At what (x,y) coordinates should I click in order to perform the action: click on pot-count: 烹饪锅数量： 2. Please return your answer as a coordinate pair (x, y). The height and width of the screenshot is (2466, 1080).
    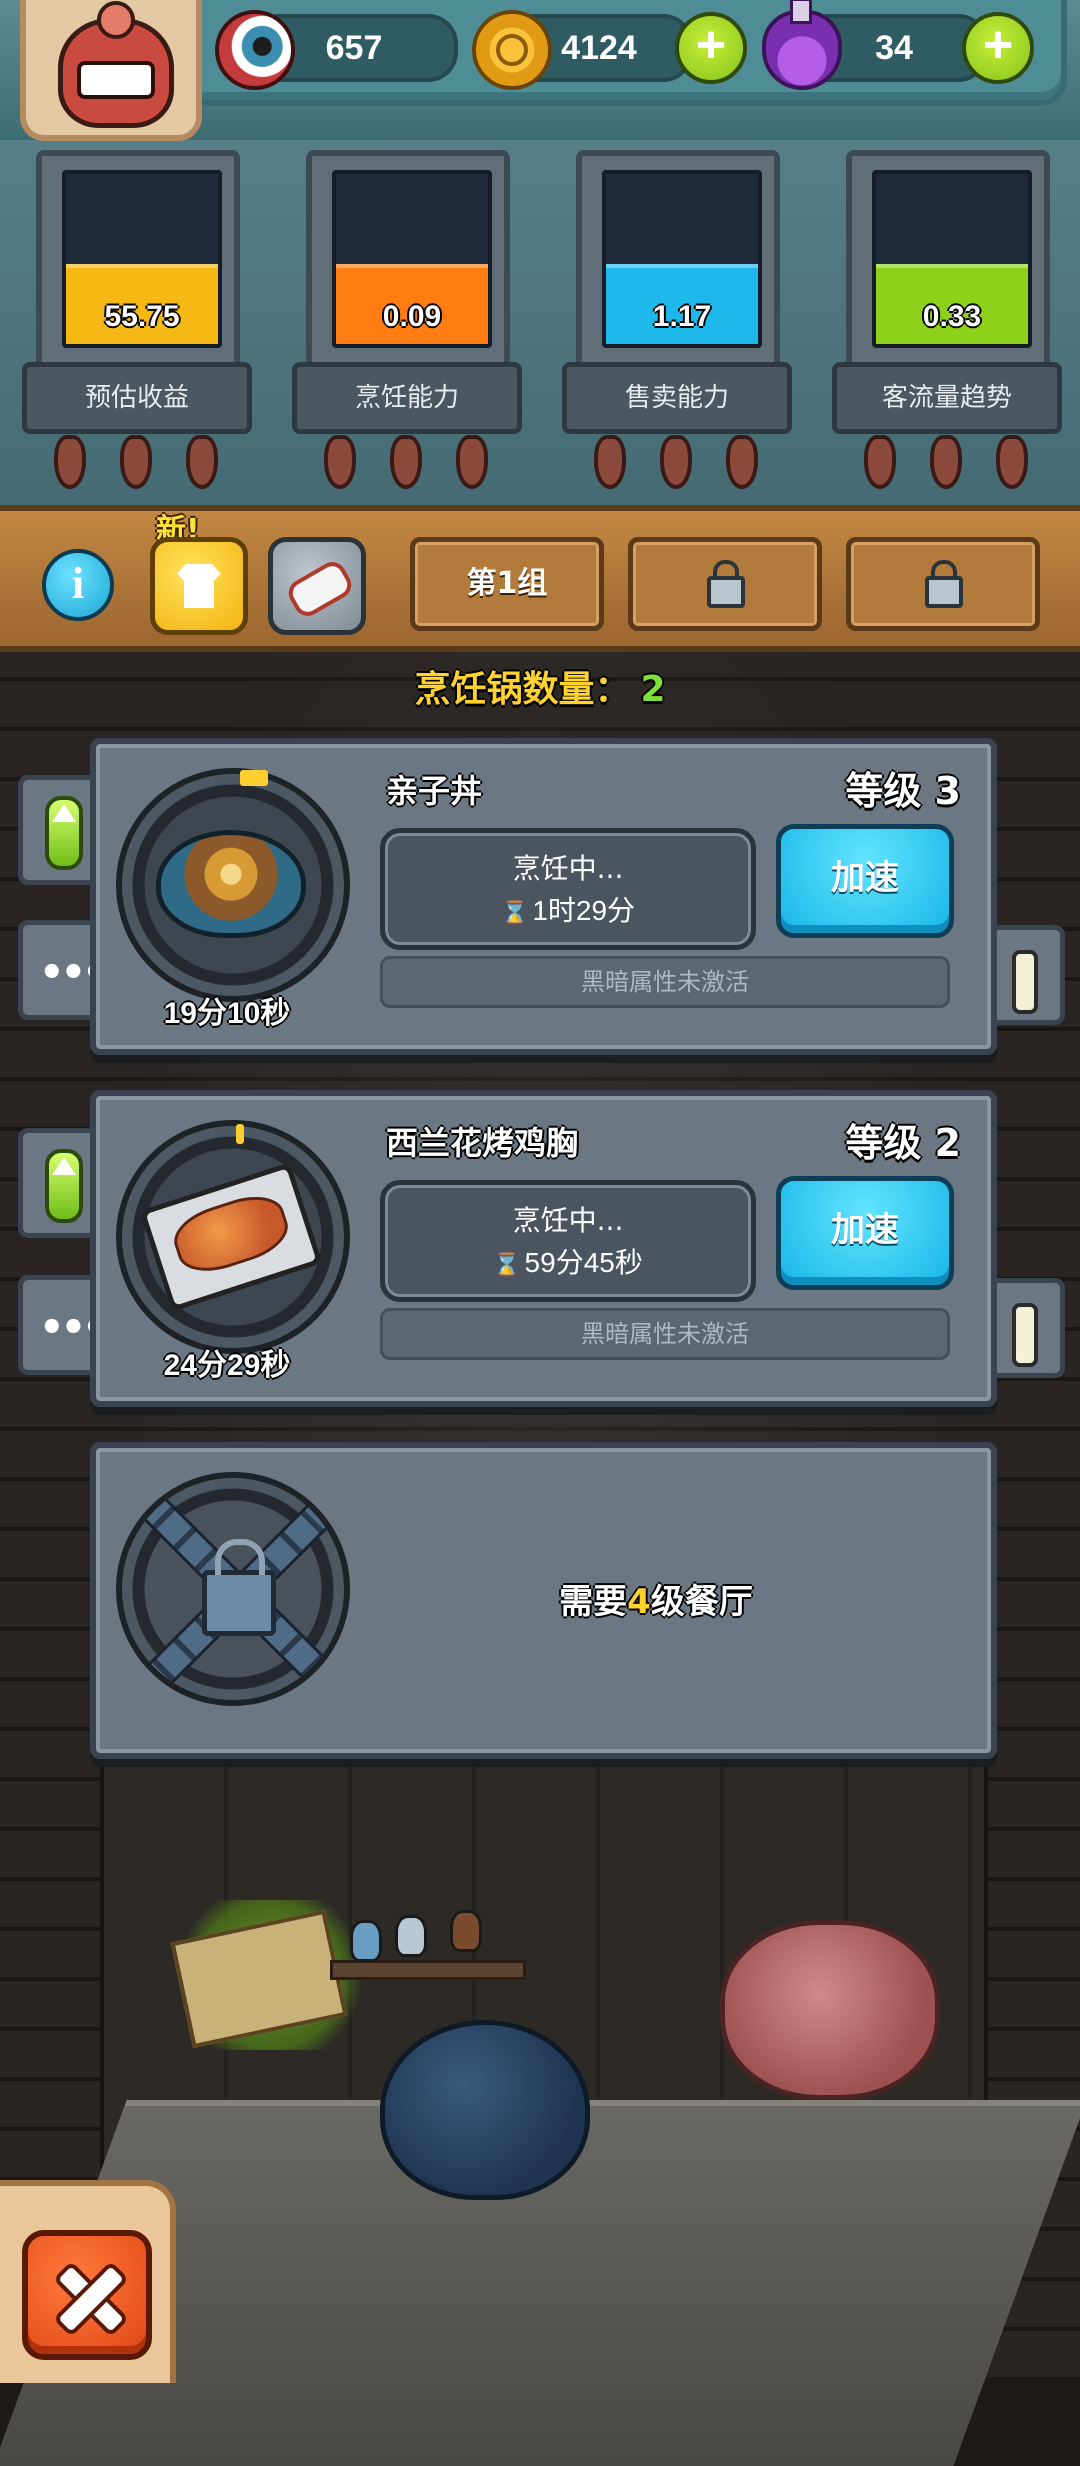
    Looking at the image, I should click on (540, 686).